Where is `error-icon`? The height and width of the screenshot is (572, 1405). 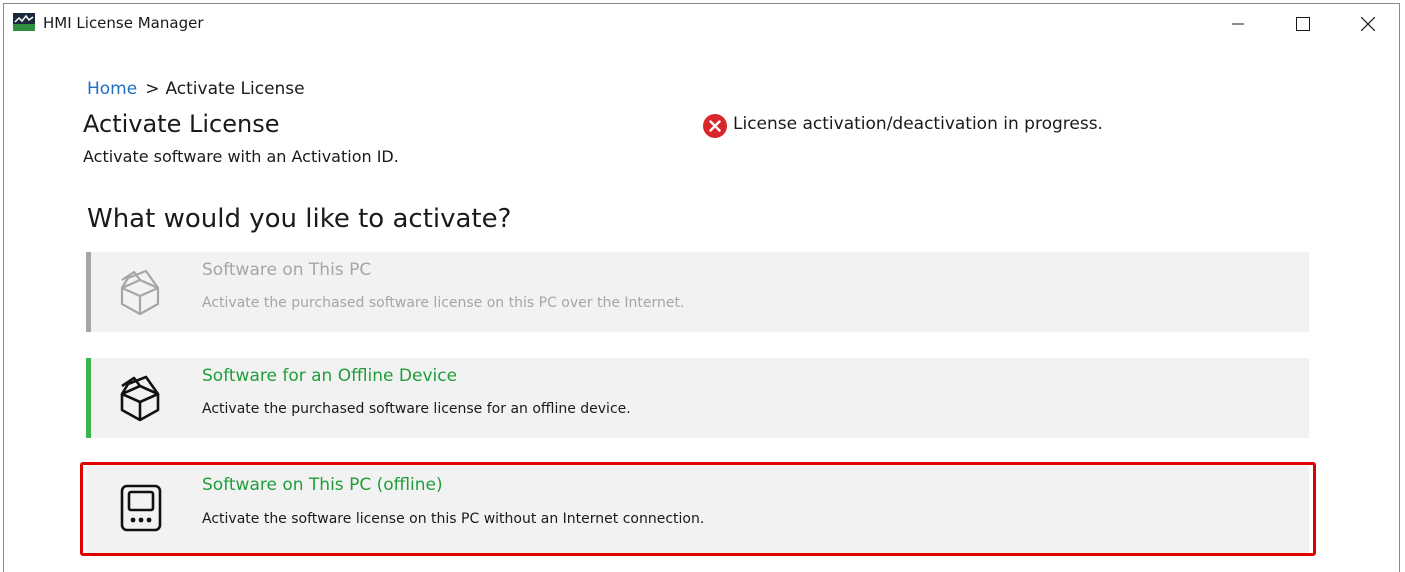 error-icon is located at coordinates (715, 126).